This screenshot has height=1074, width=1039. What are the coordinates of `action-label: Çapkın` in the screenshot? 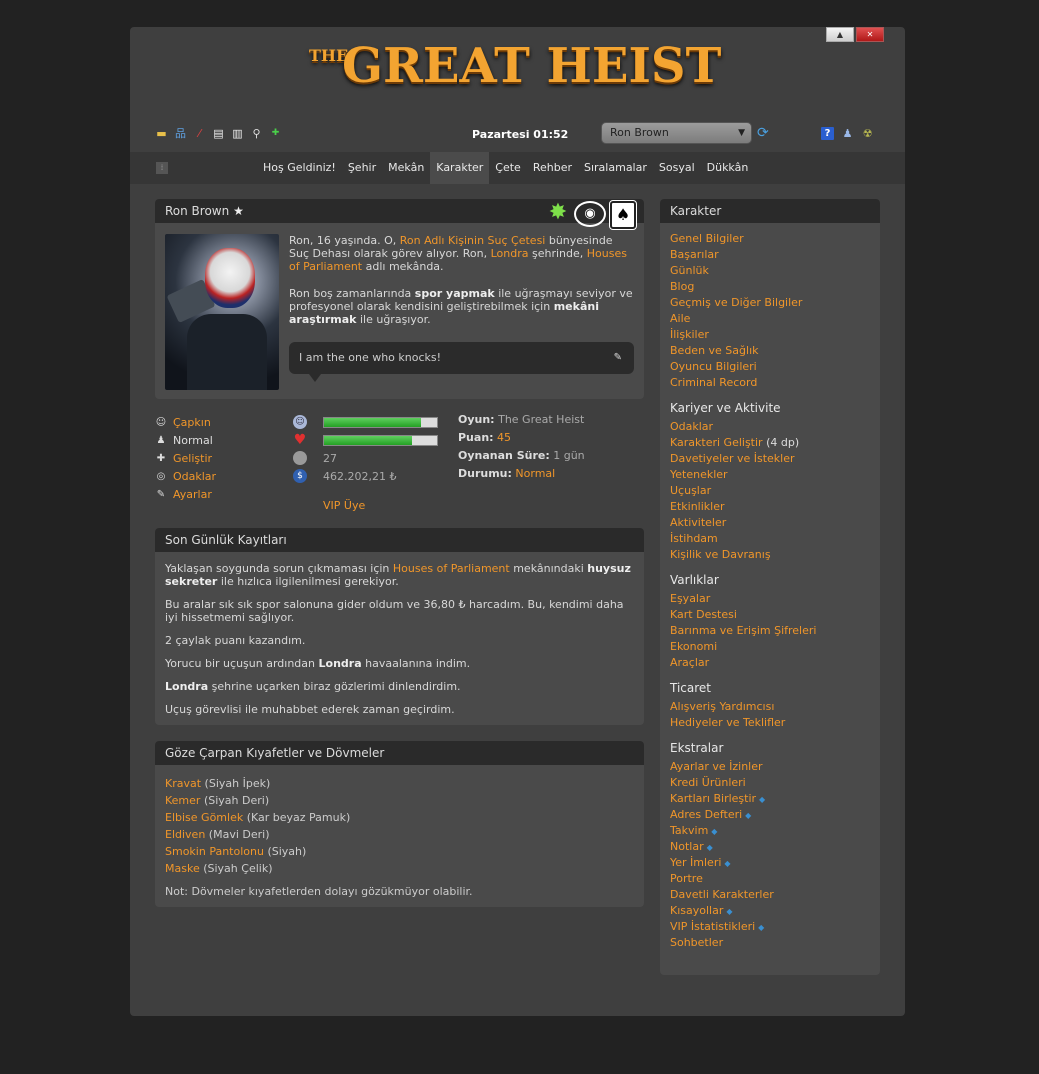 It's located at (192, 422).